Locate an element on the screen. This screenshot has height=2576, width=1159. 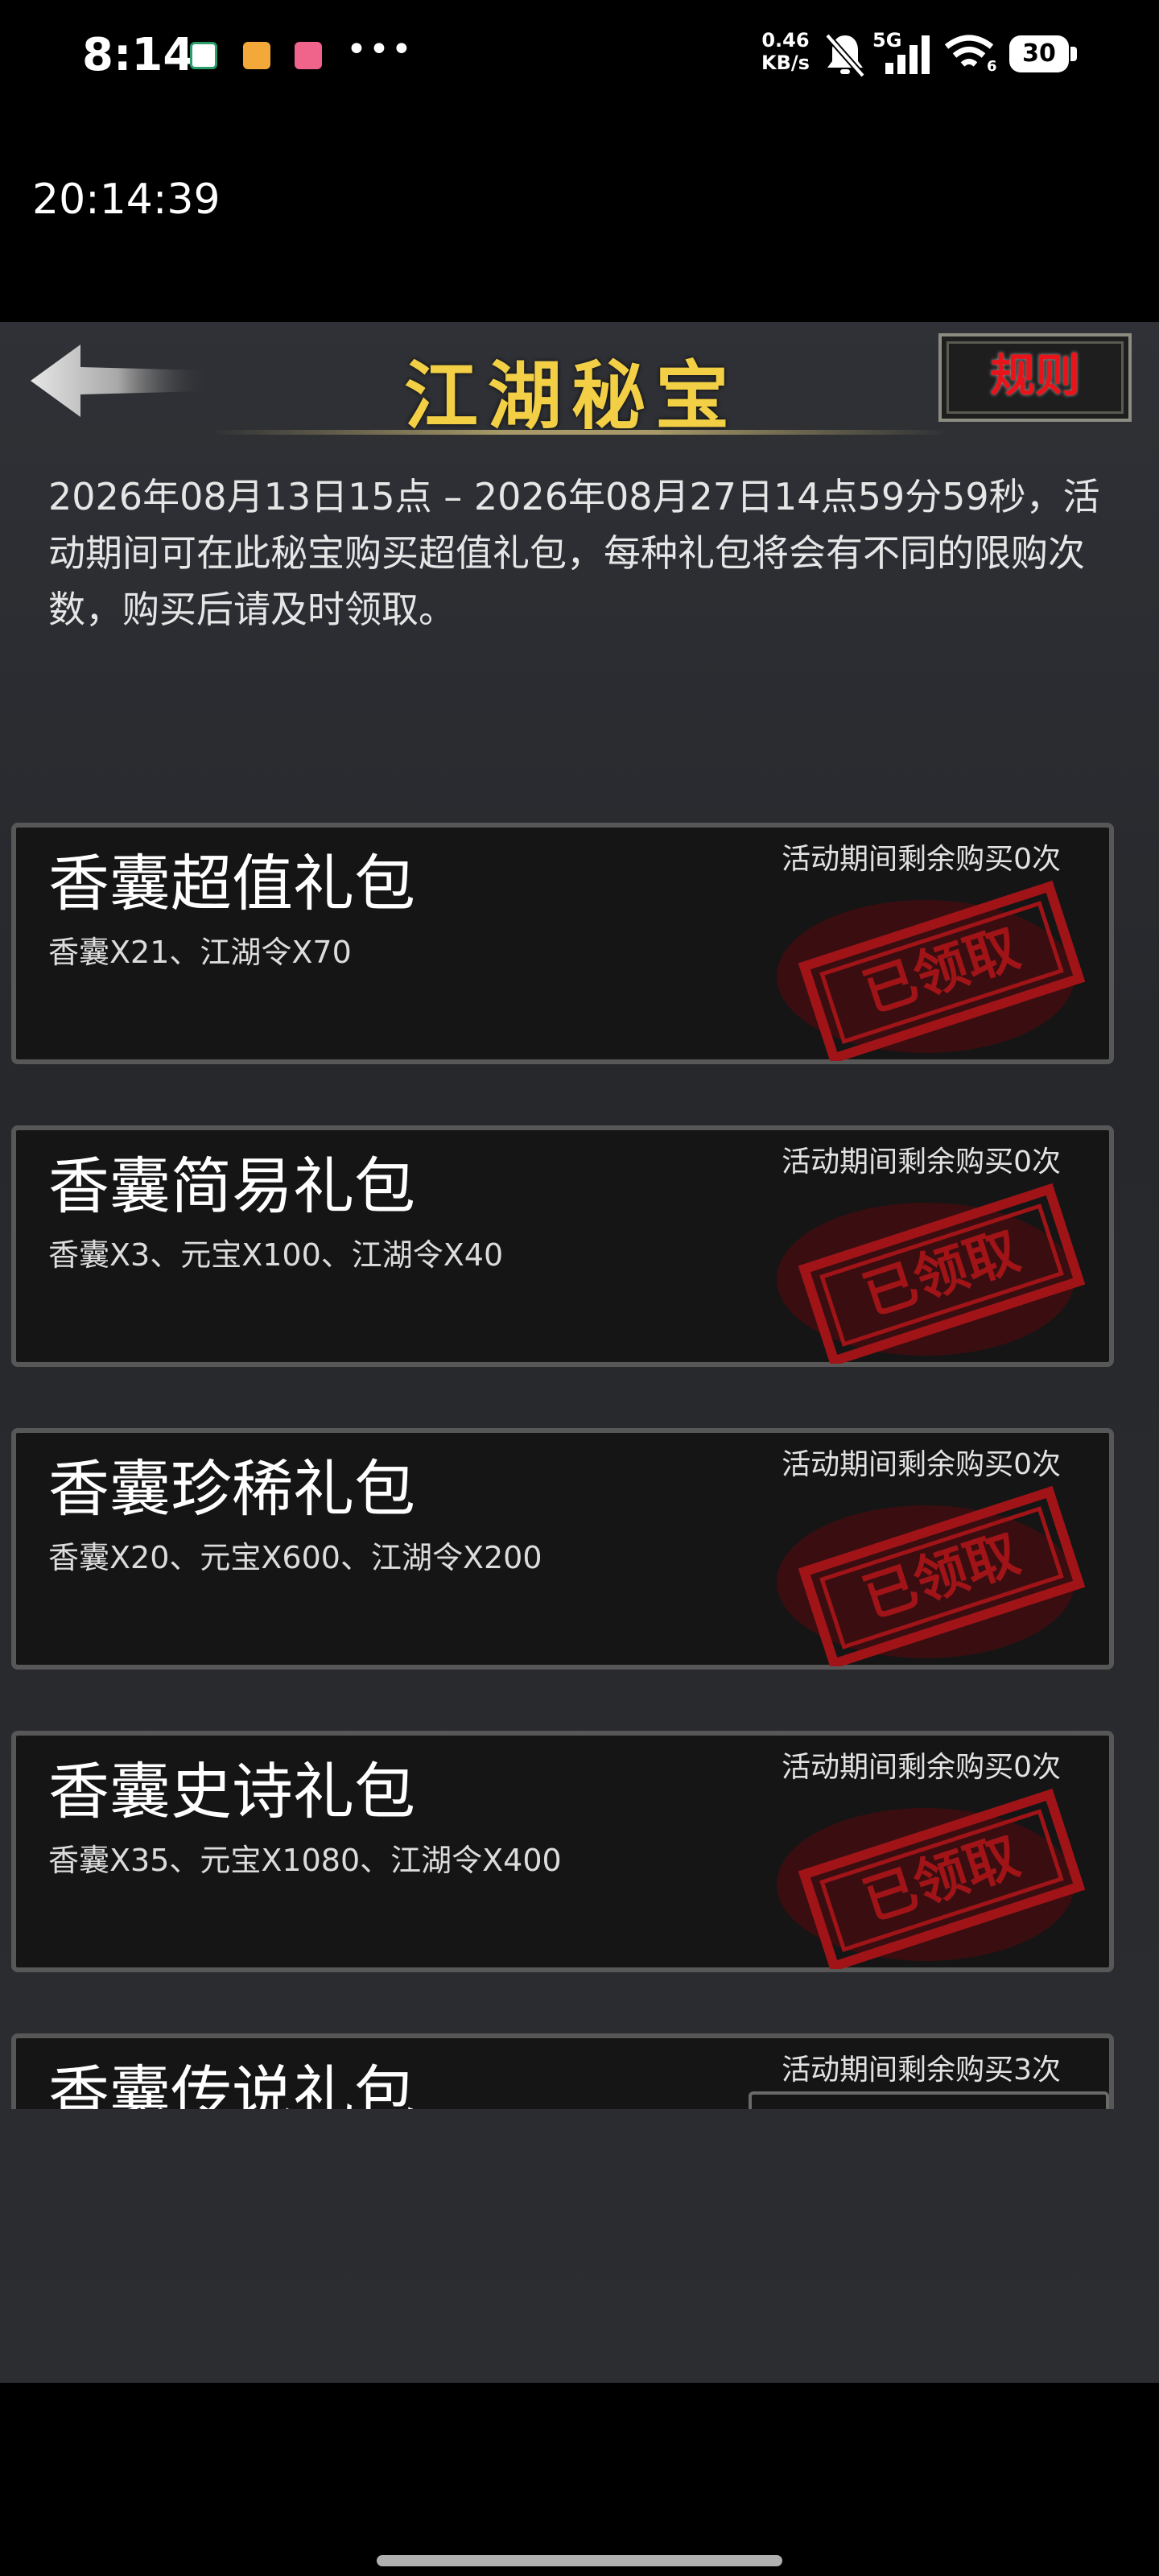
package-name: 香囊传说礼包 is located at coordinates (231, 2083).